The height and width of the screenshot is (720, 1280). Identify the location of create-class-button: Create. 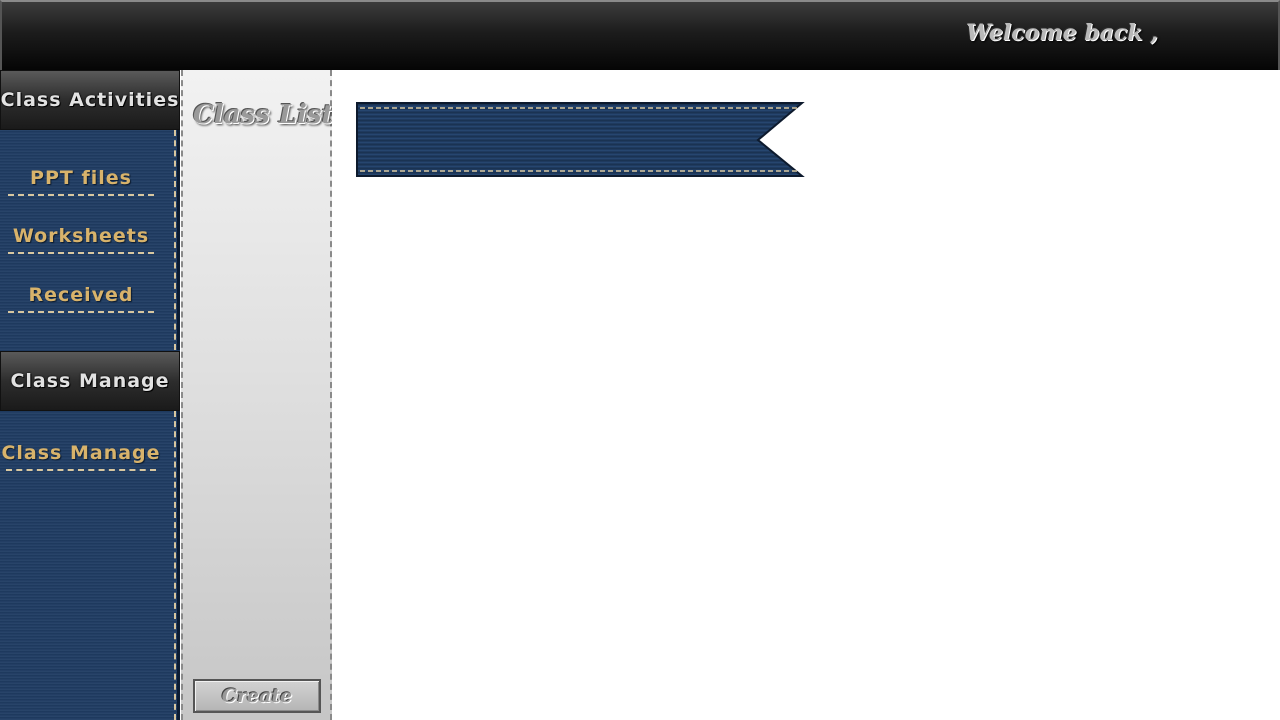
(257, 696).